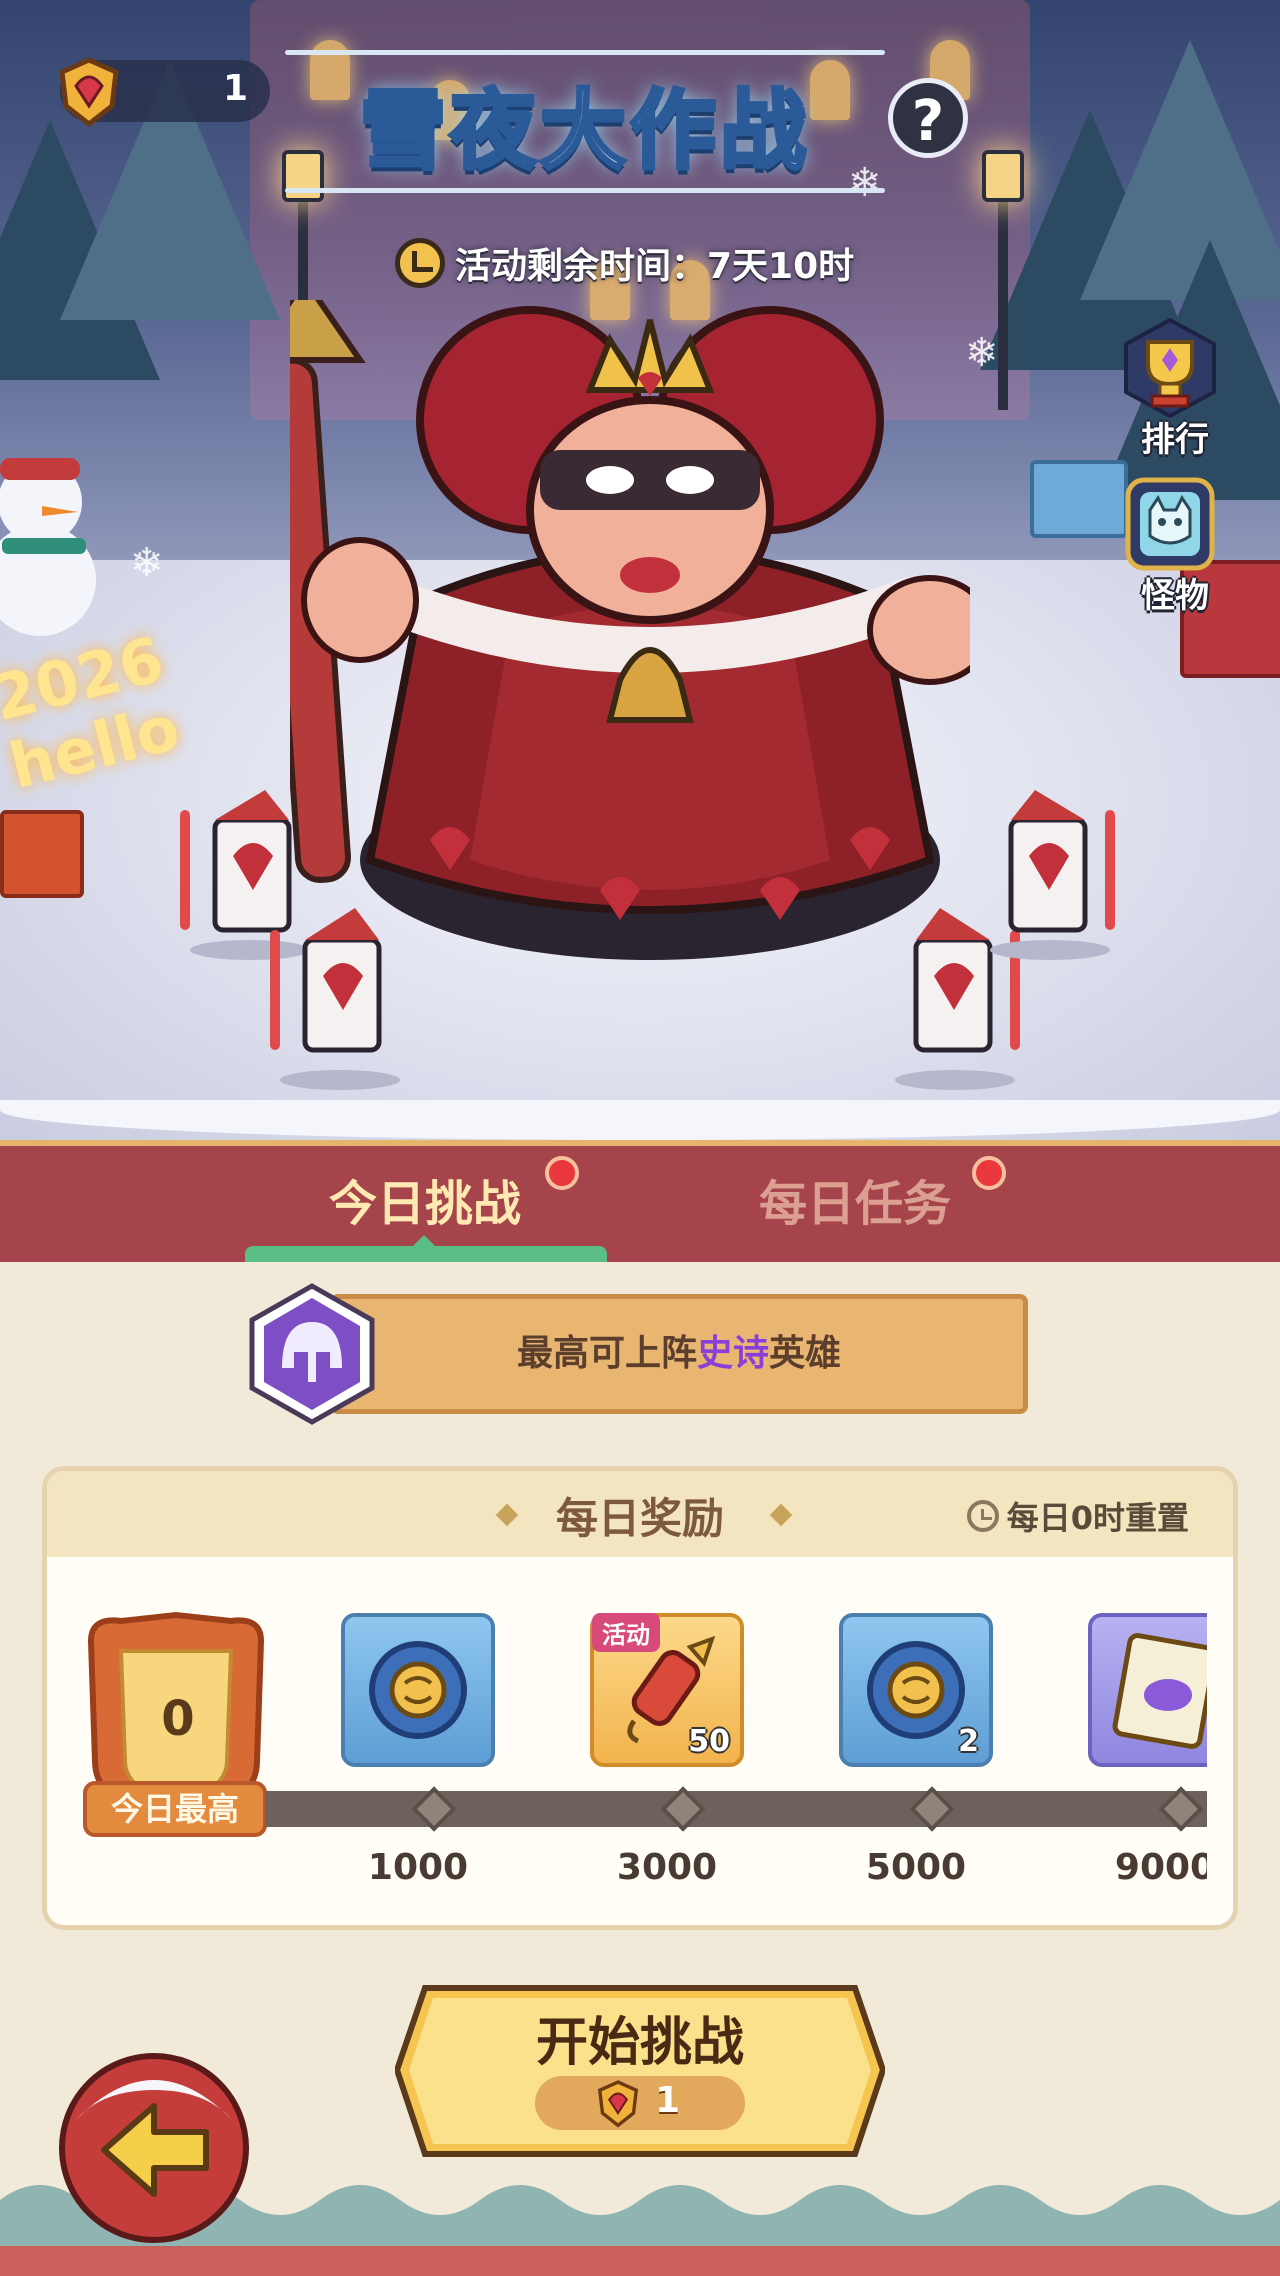 This screenshot has width=1280, height=2276. What do you see at coordinates (805, 1353) in the screenshot?
I see `hero-limit-suffix: 英雄` at bounding box center [805, 1353].